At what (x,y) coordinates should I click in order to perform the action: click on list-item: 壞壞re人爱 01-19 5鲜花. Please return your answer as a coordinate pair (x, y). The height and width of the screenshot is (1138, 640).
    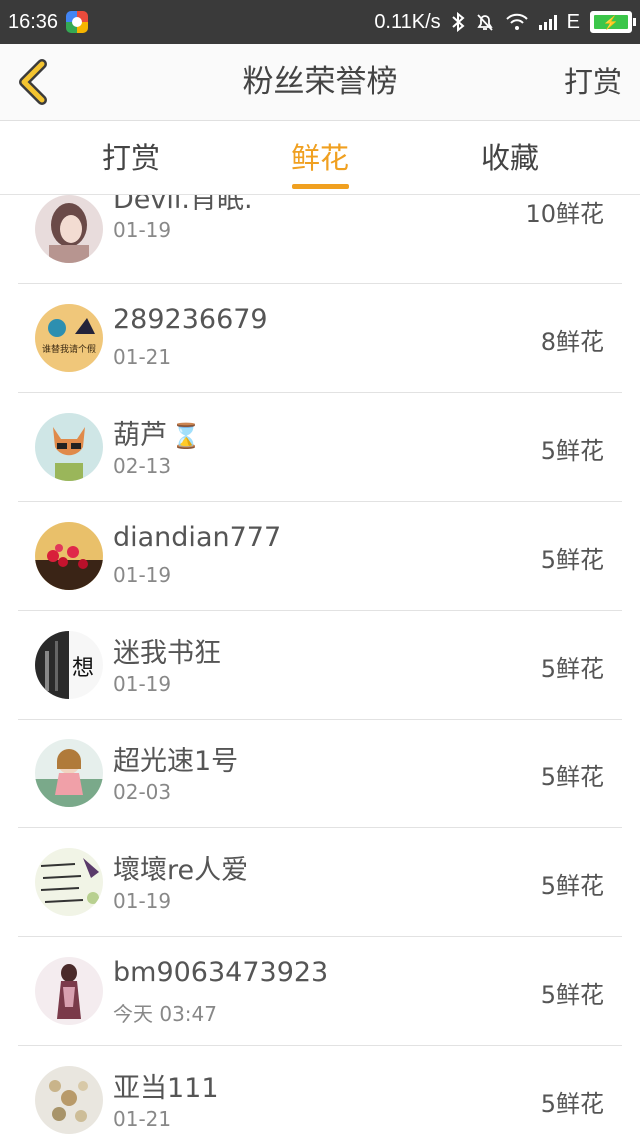
    Looking at the image, I should click on (320, 882).